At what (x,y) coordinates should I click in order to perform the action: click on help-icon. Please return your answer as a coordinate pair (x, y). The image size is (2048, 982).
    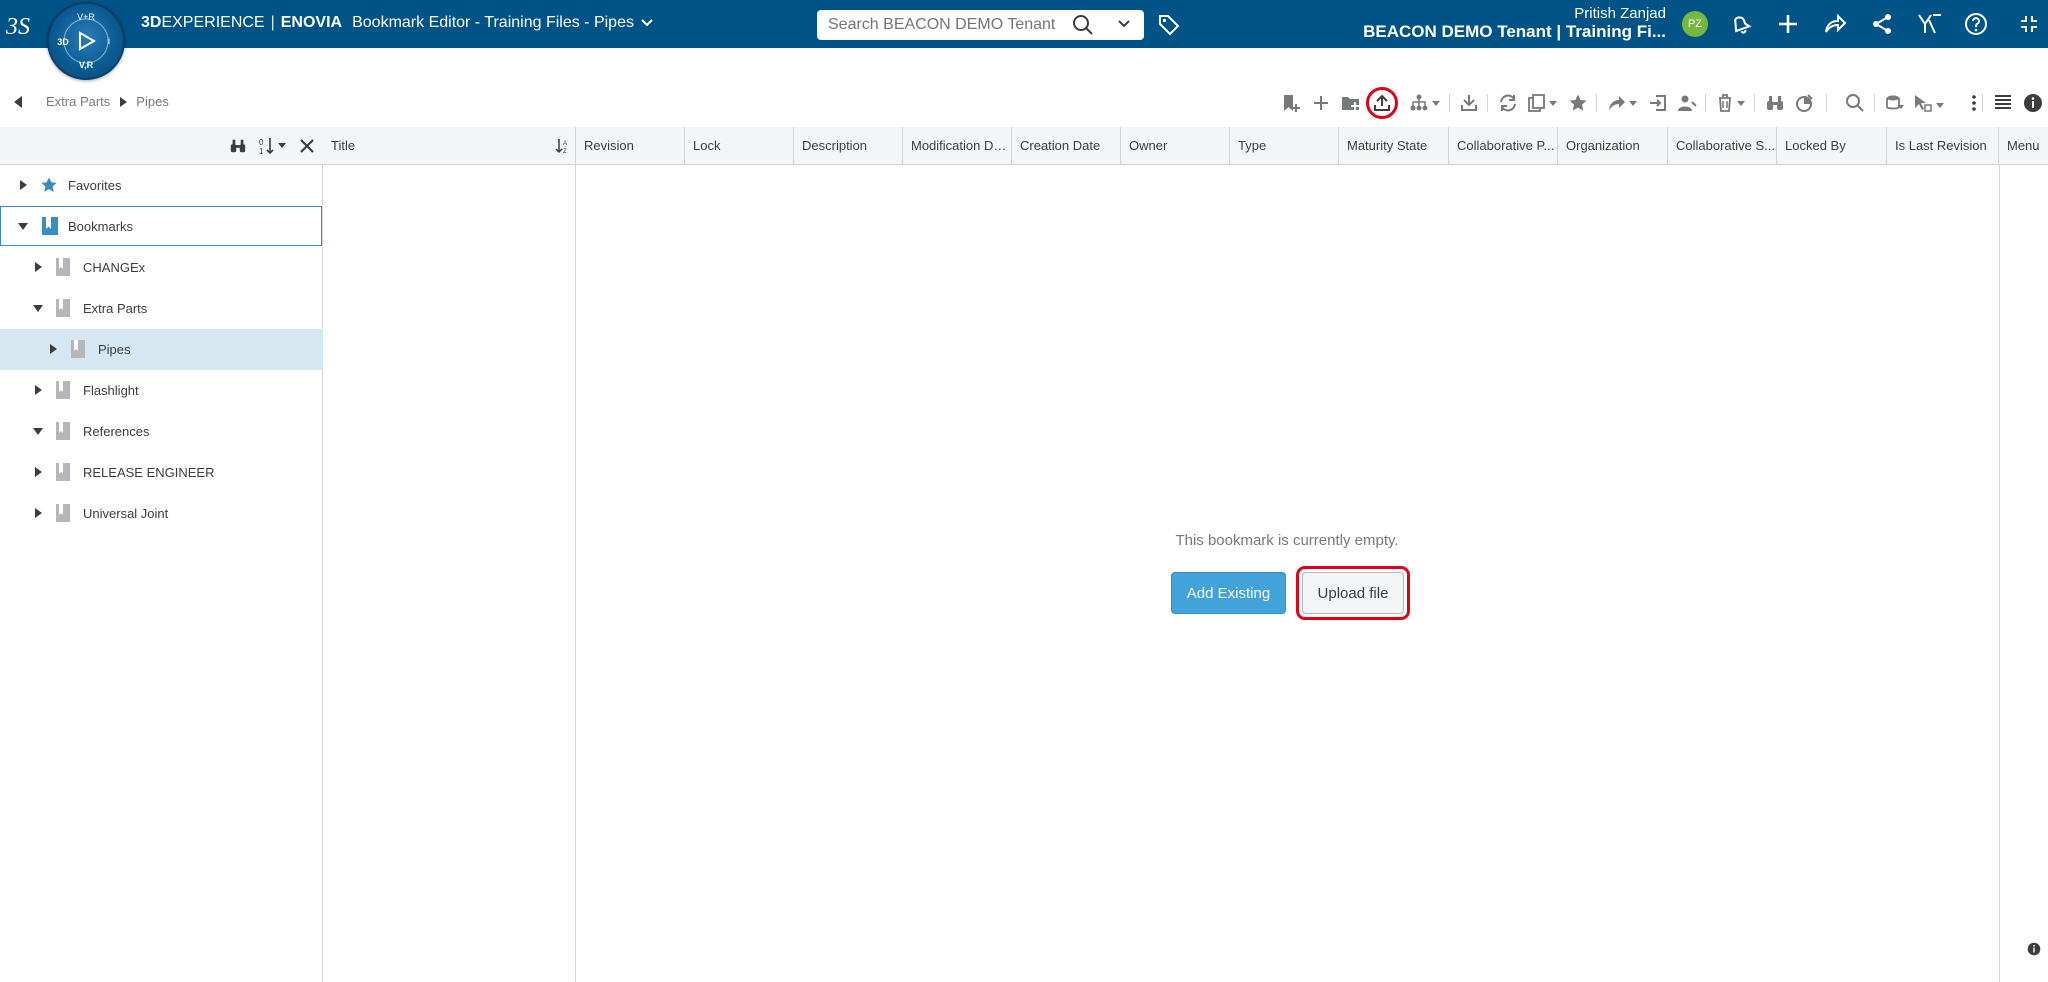
    Looking at the image, I should click on (1976, 24).